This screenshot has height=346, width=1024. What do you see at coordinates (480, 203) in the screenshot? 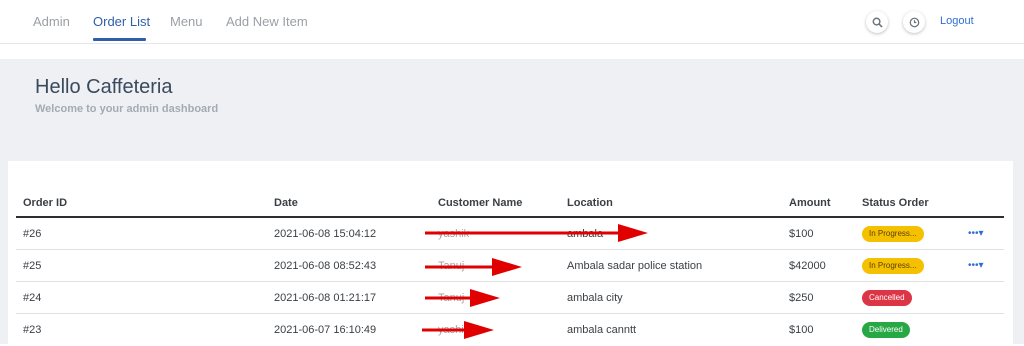
I see `col-header-customer-name: Customer Name` at bounding box center [480, 203].